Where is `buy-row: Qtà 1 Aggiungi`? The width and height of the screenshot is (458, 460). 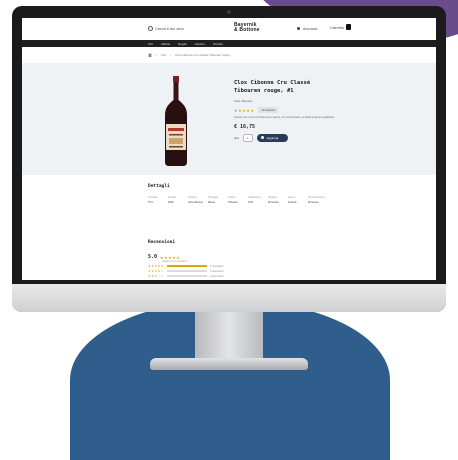 buy-row: Qtà 1 Aggiungi is located at coordinates (309, 137).